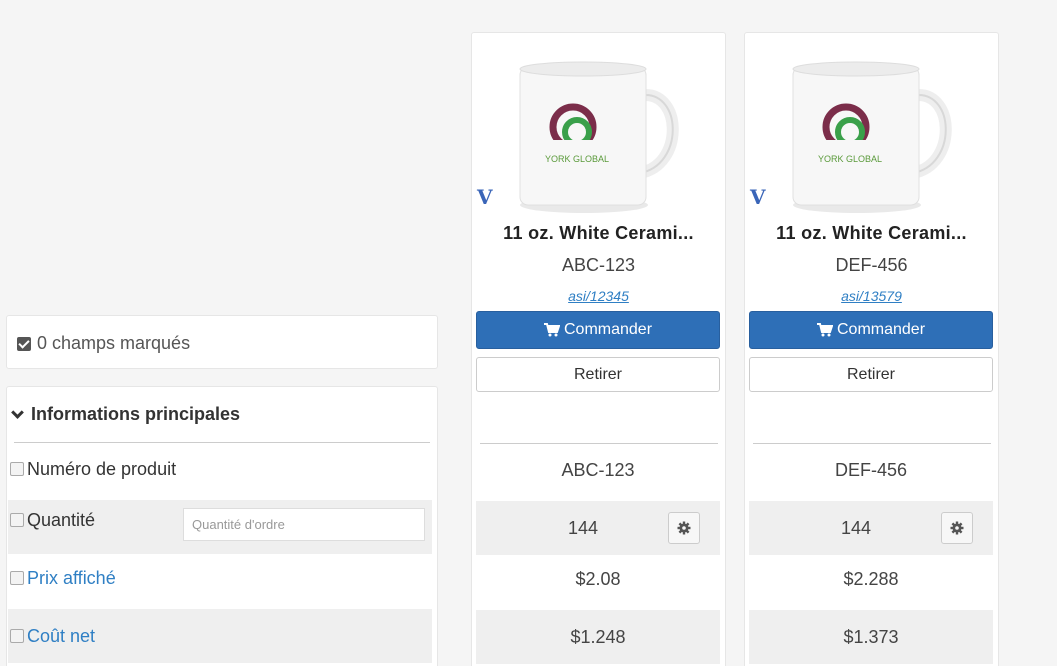  Describe the element at coordinates (17, 412) in the screenshot. I see `chevron-down-icon` at that location.